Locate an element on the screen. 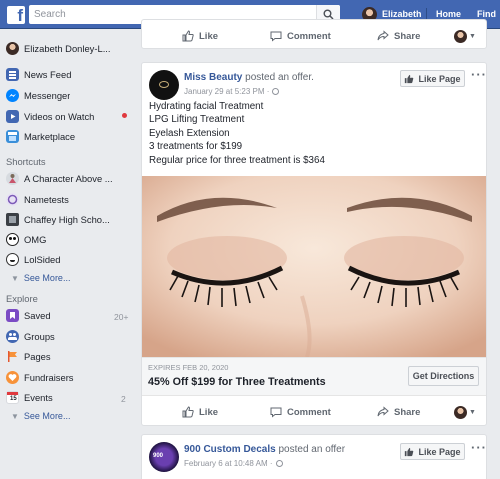  saved-count: 20+ is located at coordinates (121, 317).